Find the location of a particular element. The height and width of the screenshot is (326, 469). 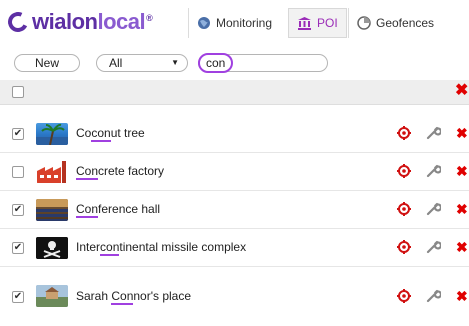

search-value: con is located at coordinates (216, 63).